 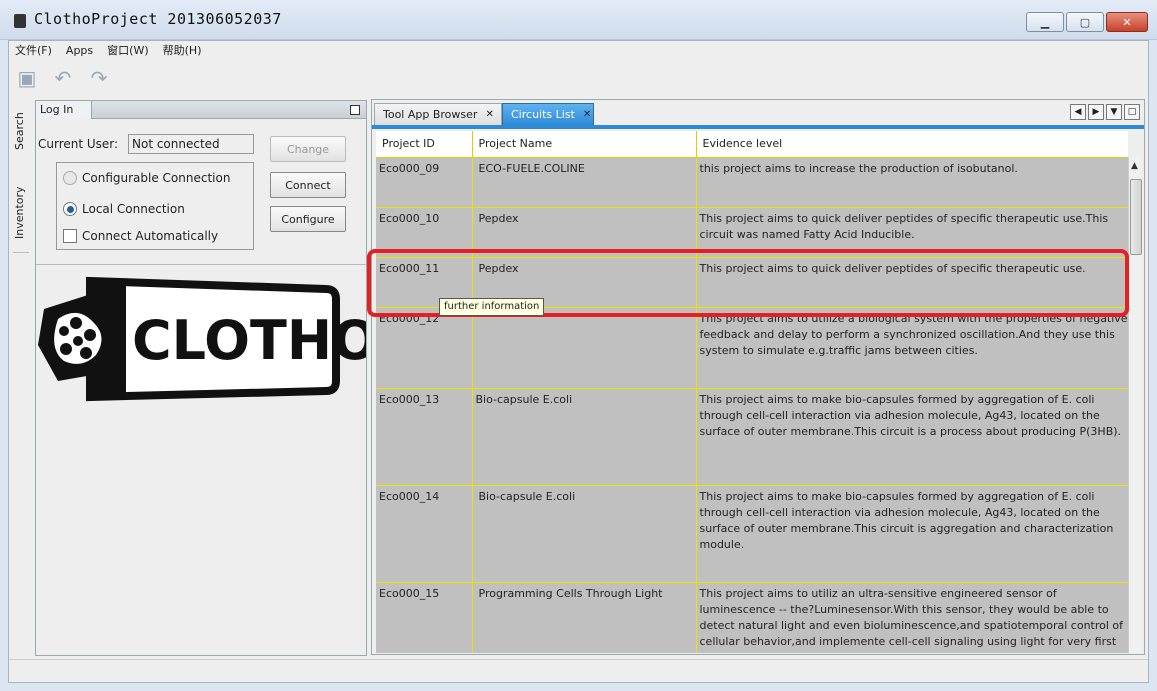 What do you see at coordinates (543, 114) in the screenshot?
I see `tab-circuits-list-label: Circuits List` at bounding box center [543, 114].